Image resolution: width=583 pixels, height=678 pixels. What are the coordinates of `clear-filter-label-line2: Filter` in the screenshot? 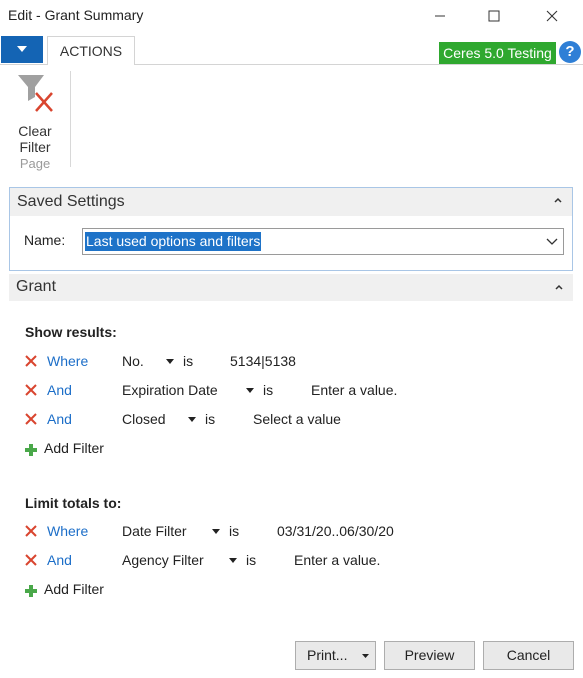 It's located at (35, 147).